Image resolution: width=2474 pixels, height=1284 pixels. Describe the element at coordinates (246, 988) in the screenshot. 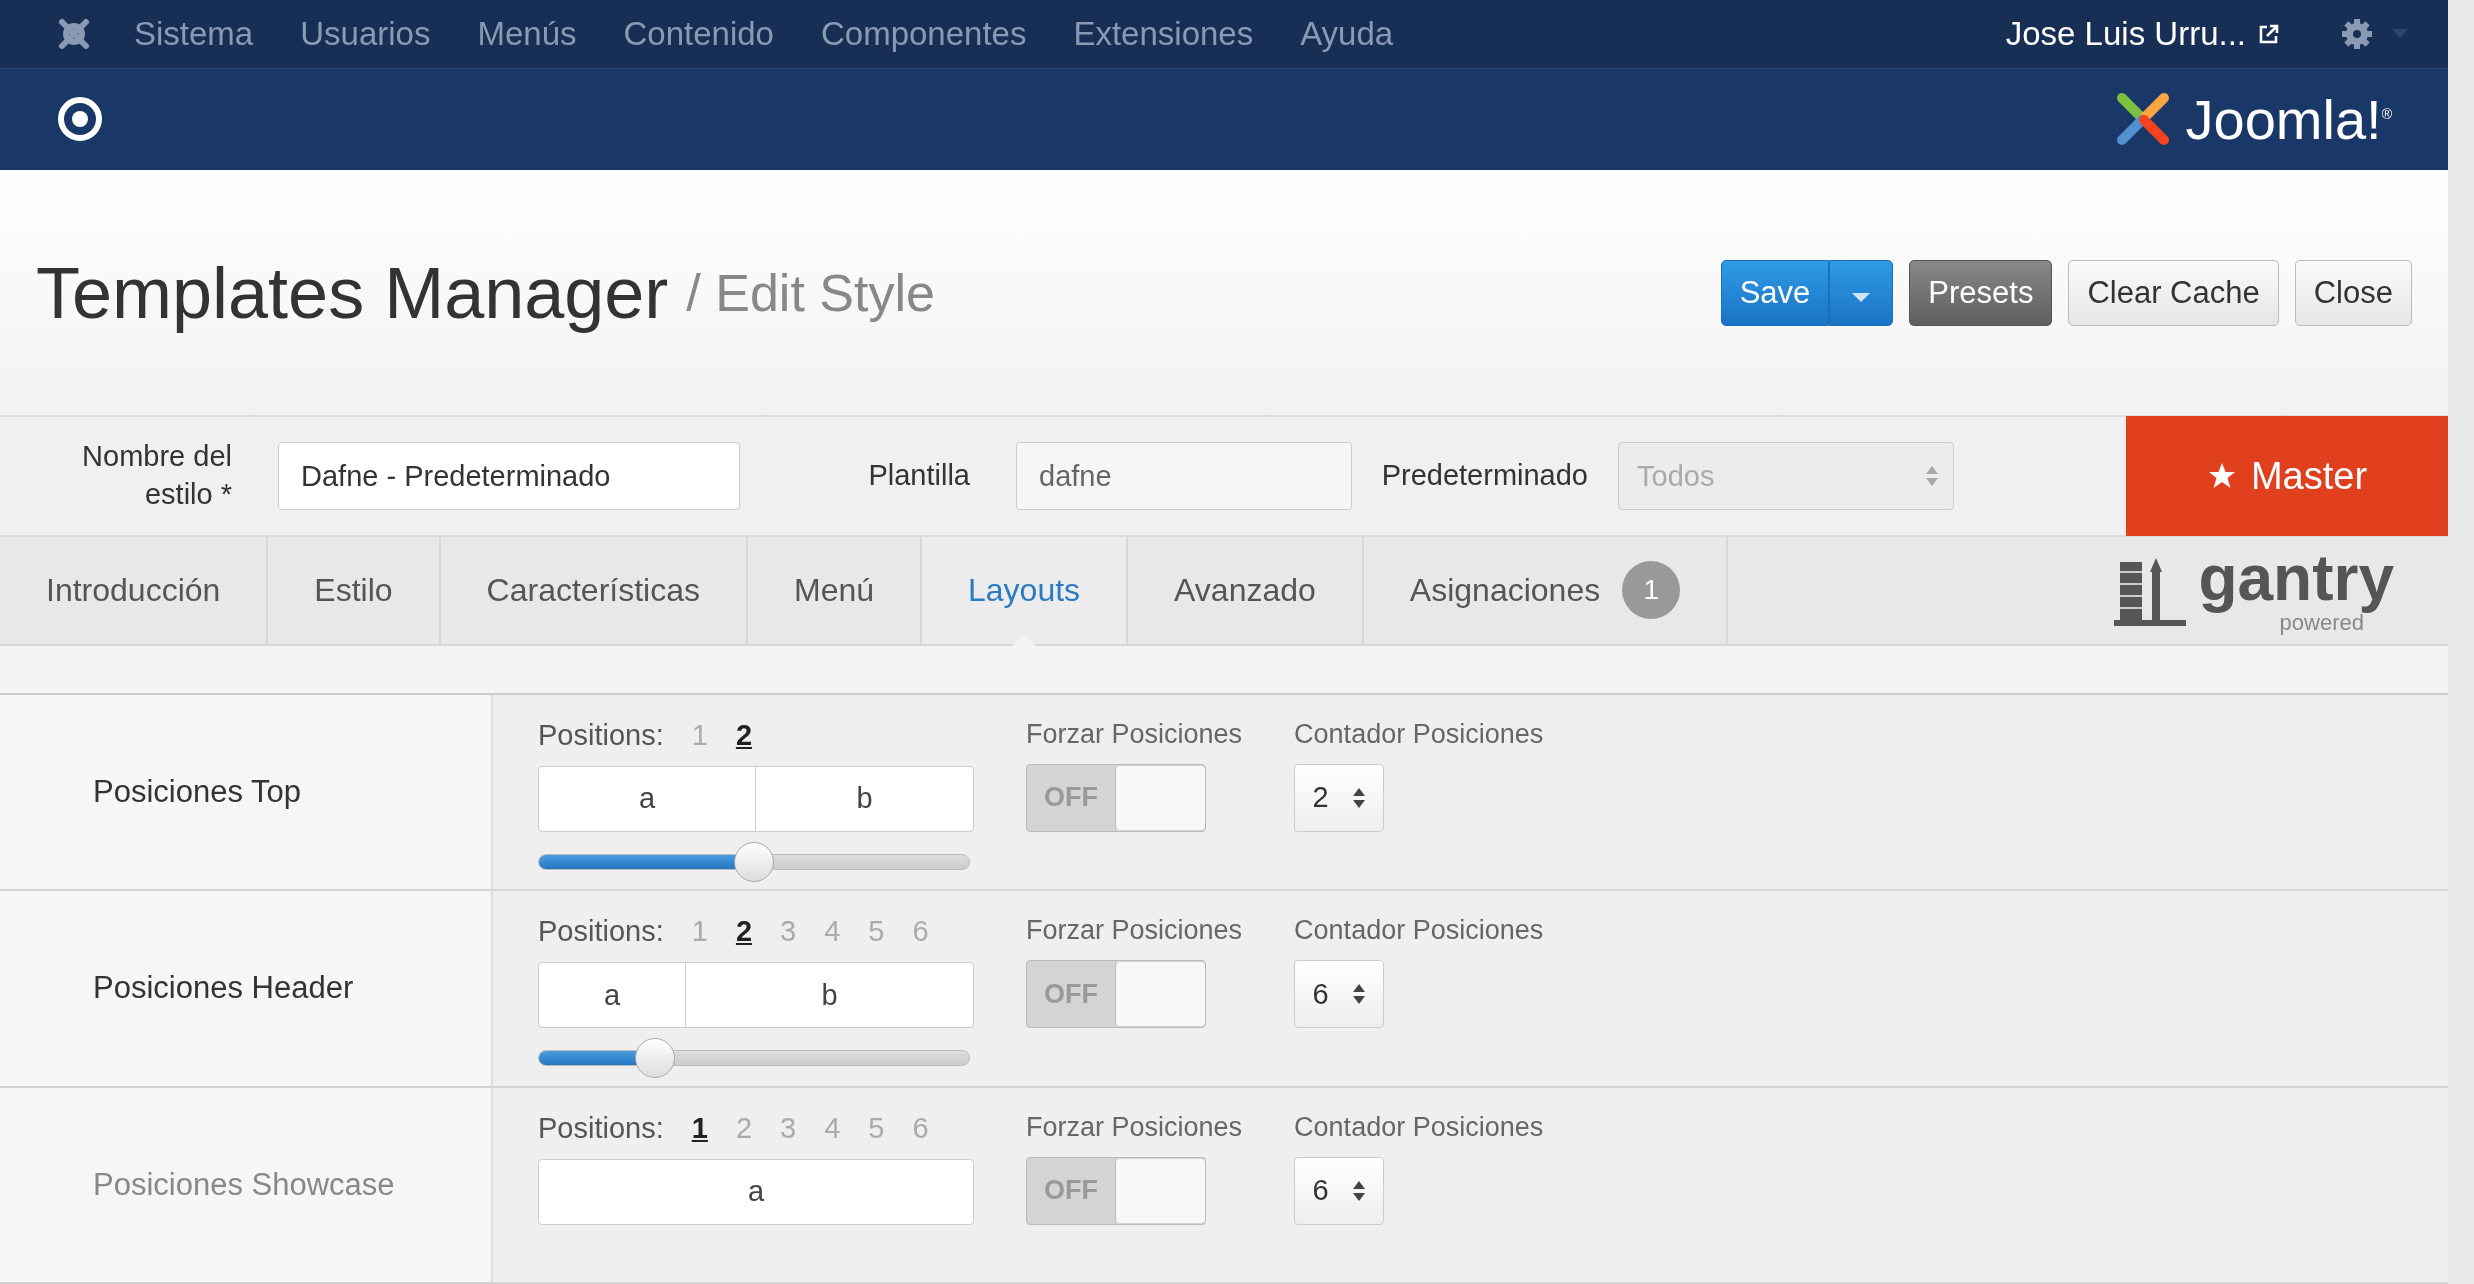

I see `row-label: Posiciones Header` at that location.